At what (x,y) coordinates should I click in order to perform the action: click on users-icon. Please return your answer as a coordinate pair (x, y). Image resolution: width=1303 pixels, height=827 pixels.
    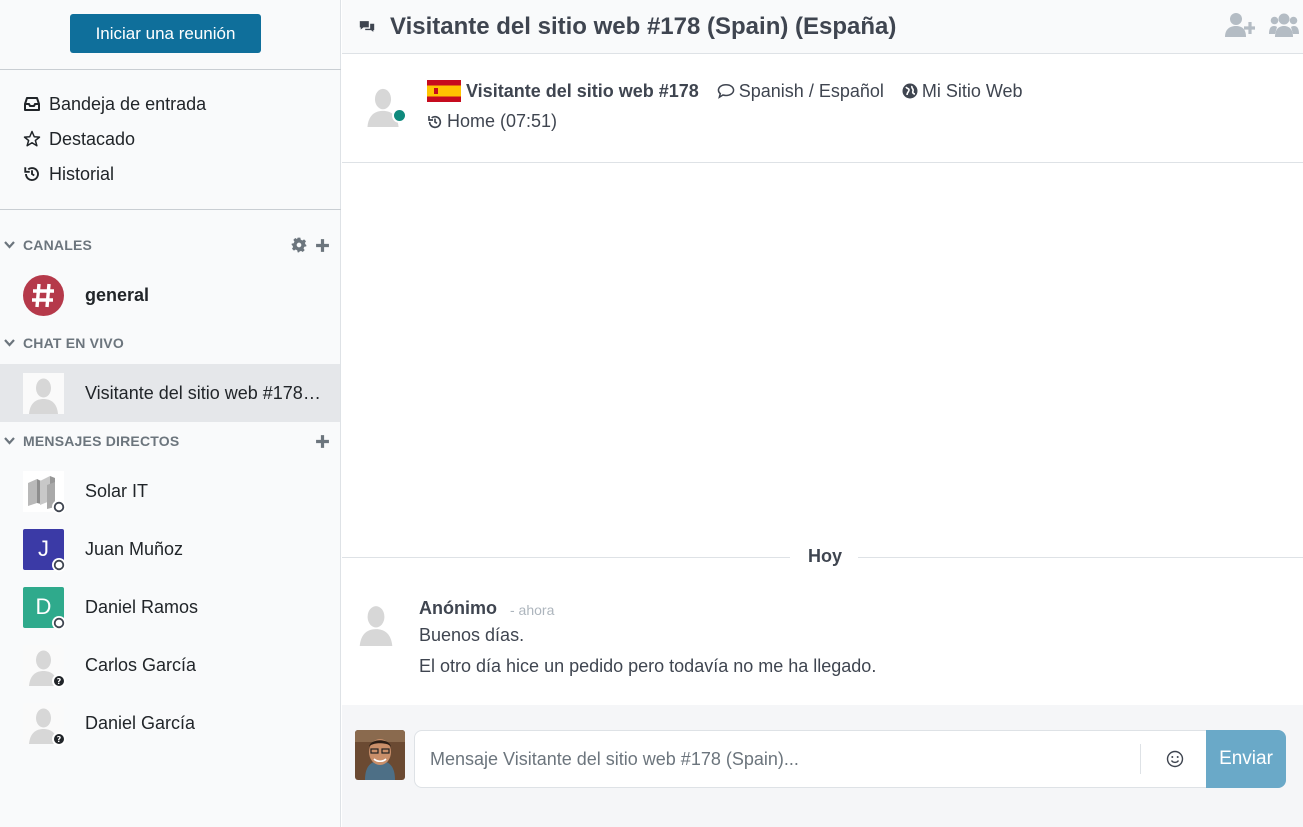
    Looking at the image, I should click on (1284, 25).